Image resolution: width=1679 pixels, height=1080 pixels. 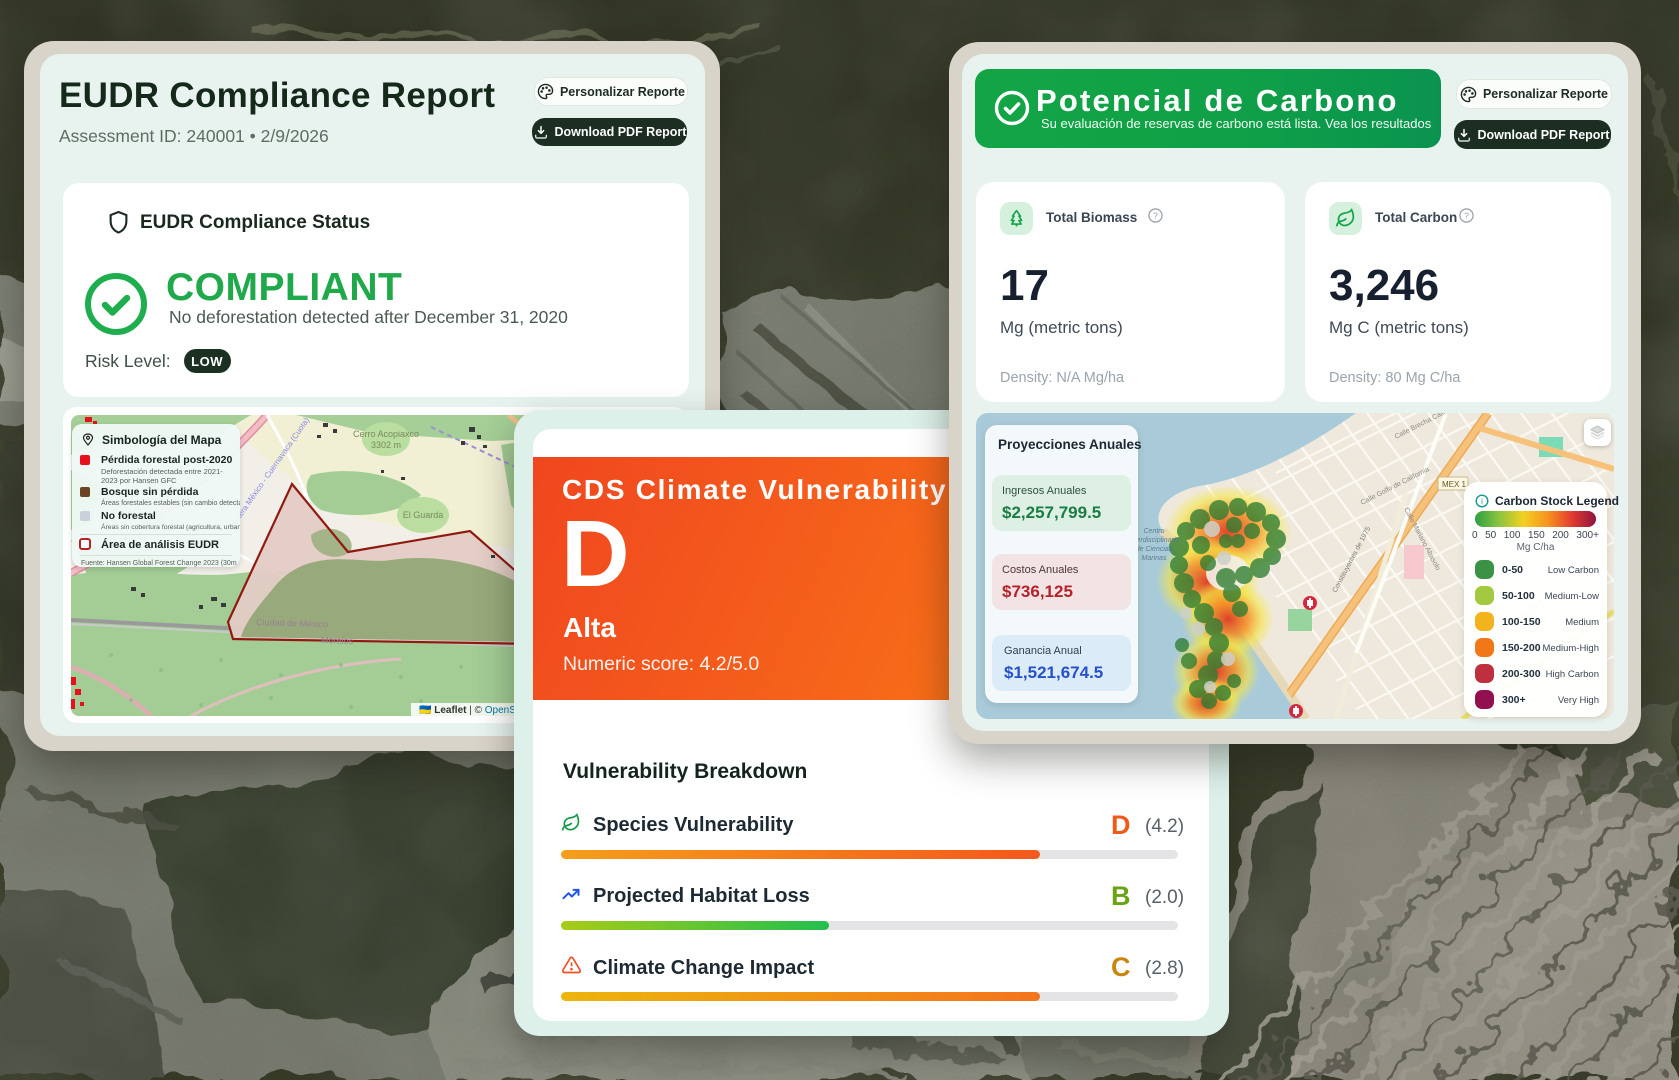 I want to click on svg-text: MEX 1, so click(x=1454, y=484).